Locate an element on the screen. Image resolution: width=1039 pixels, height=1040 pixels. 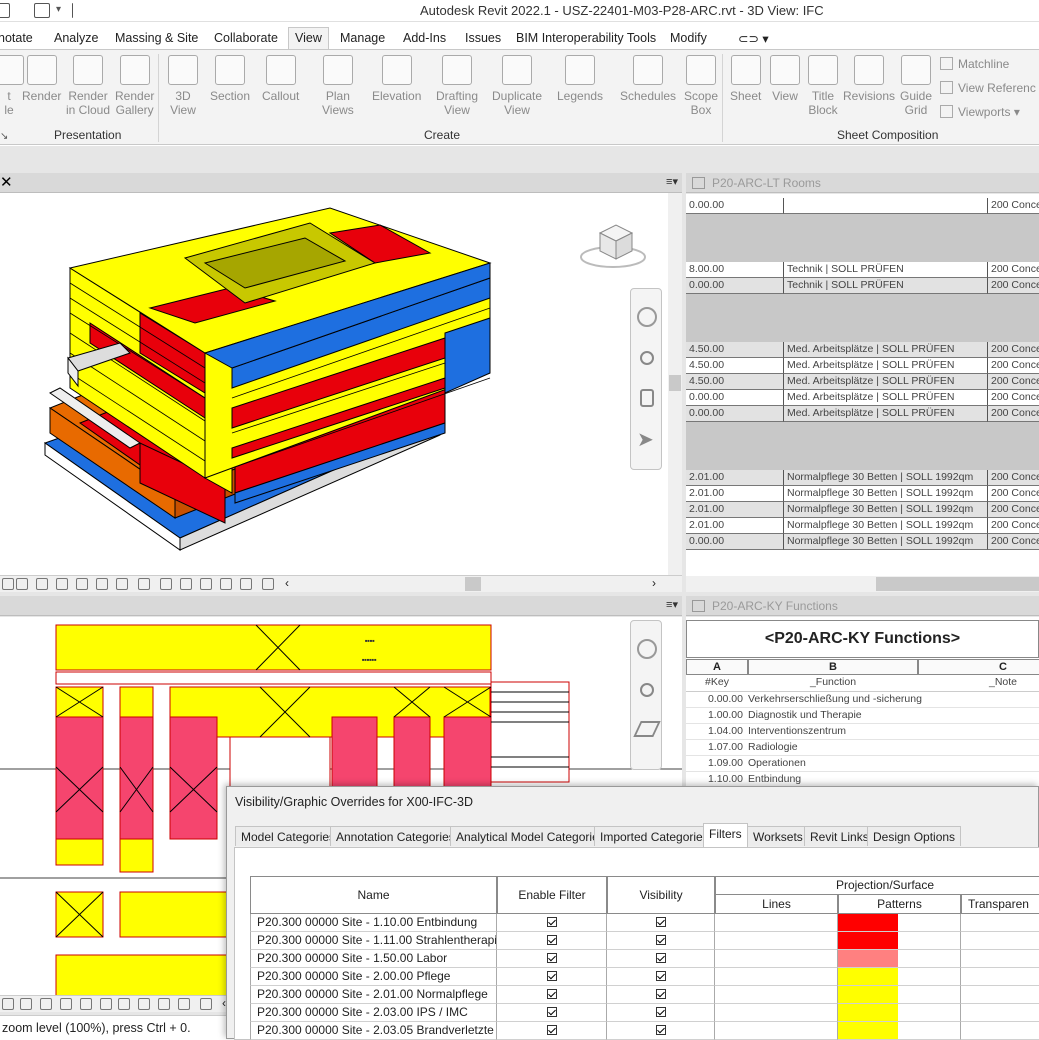
viewcube-icon is located at coordinates (613, 242).